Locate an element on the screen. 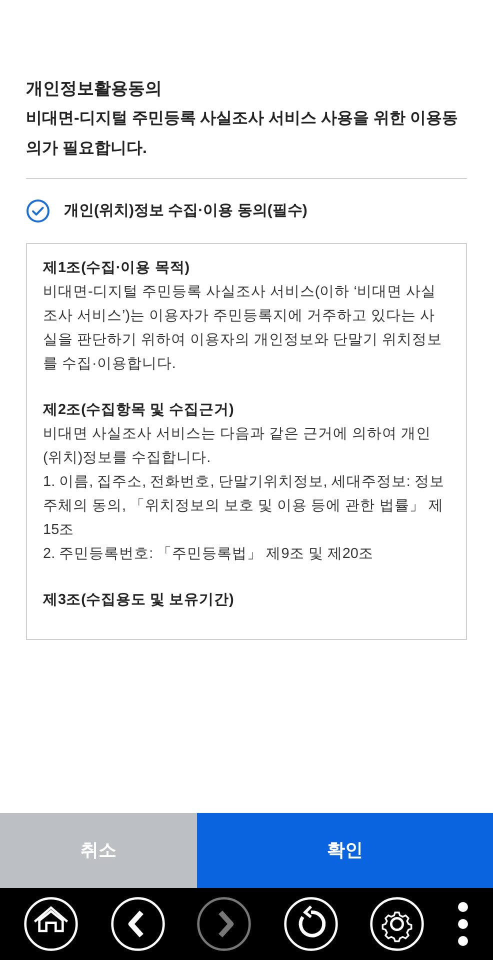  back-icon is located at coordinates (138, 924).